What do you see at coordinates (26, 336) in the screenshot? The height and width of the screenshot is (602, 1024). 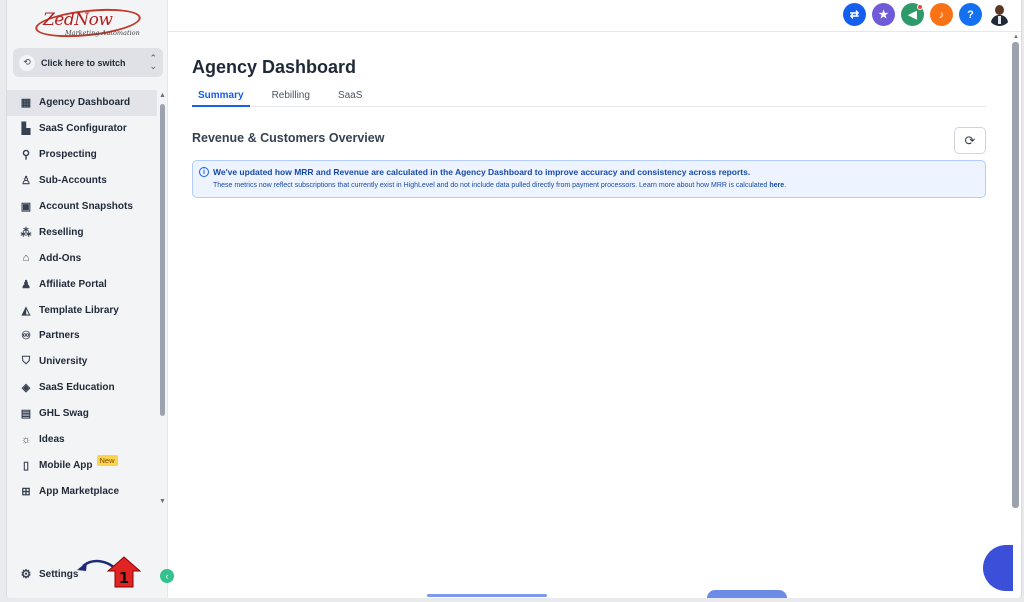 I see `handshake-icon: ♾` at bounding box center [26, 336].